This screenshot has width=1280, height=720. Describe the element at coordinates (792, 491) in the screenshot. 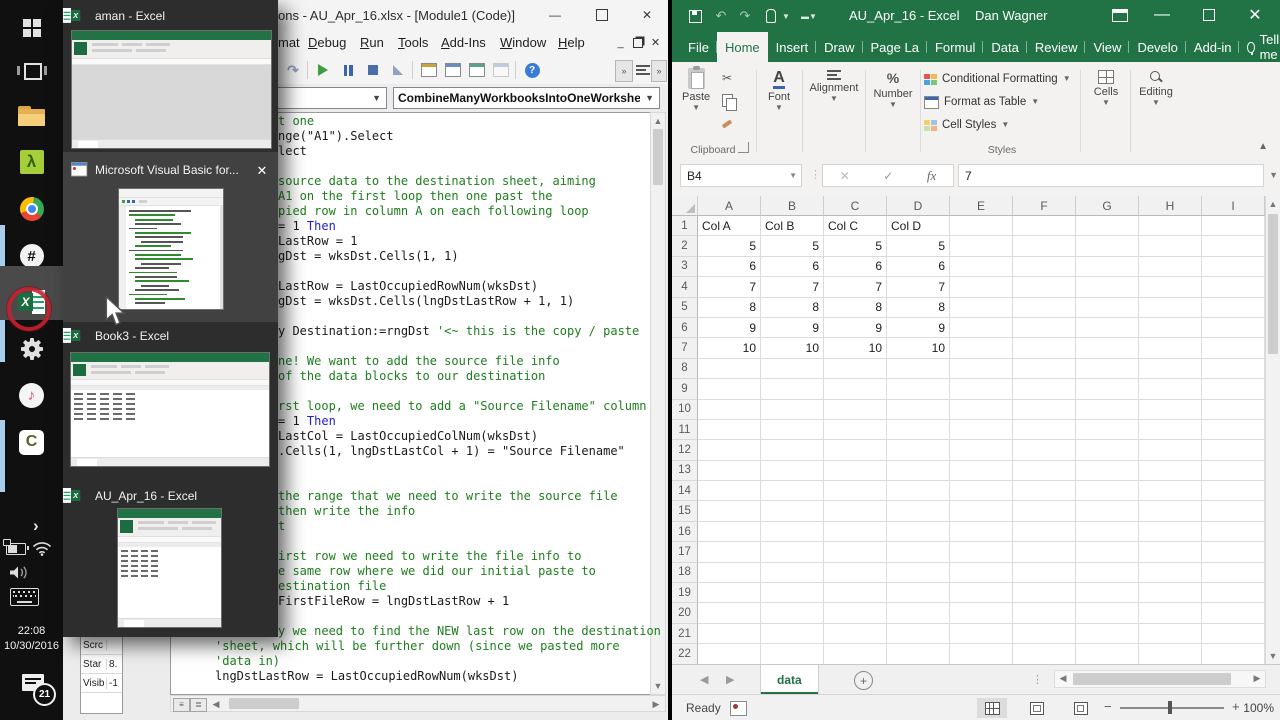

I see `cell-B14` at that location.